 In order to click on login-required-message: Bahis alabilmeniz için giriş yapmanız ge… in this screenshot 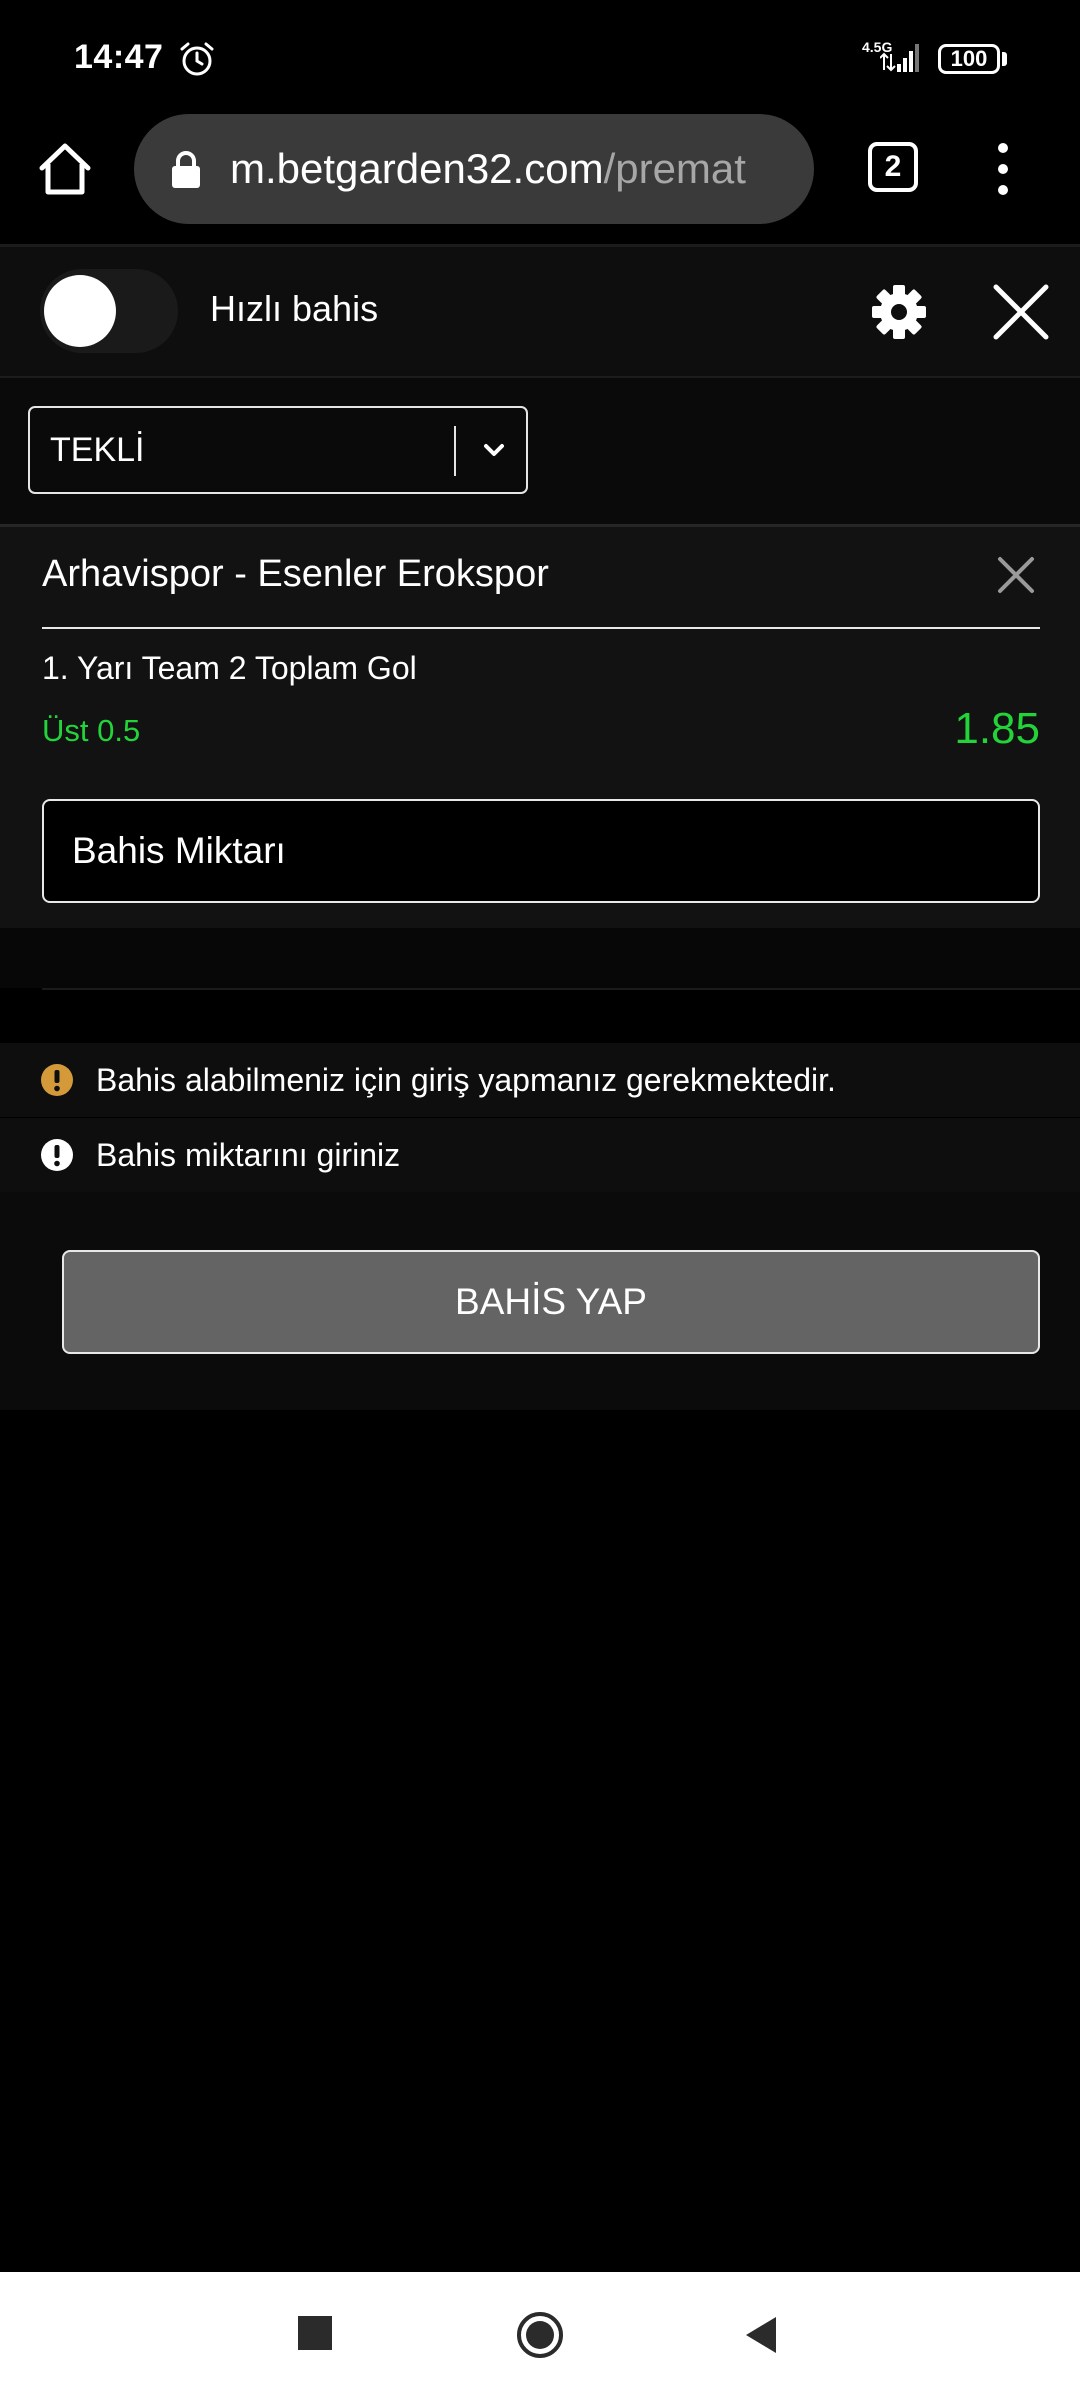, I will do `click(540, 1080)`.